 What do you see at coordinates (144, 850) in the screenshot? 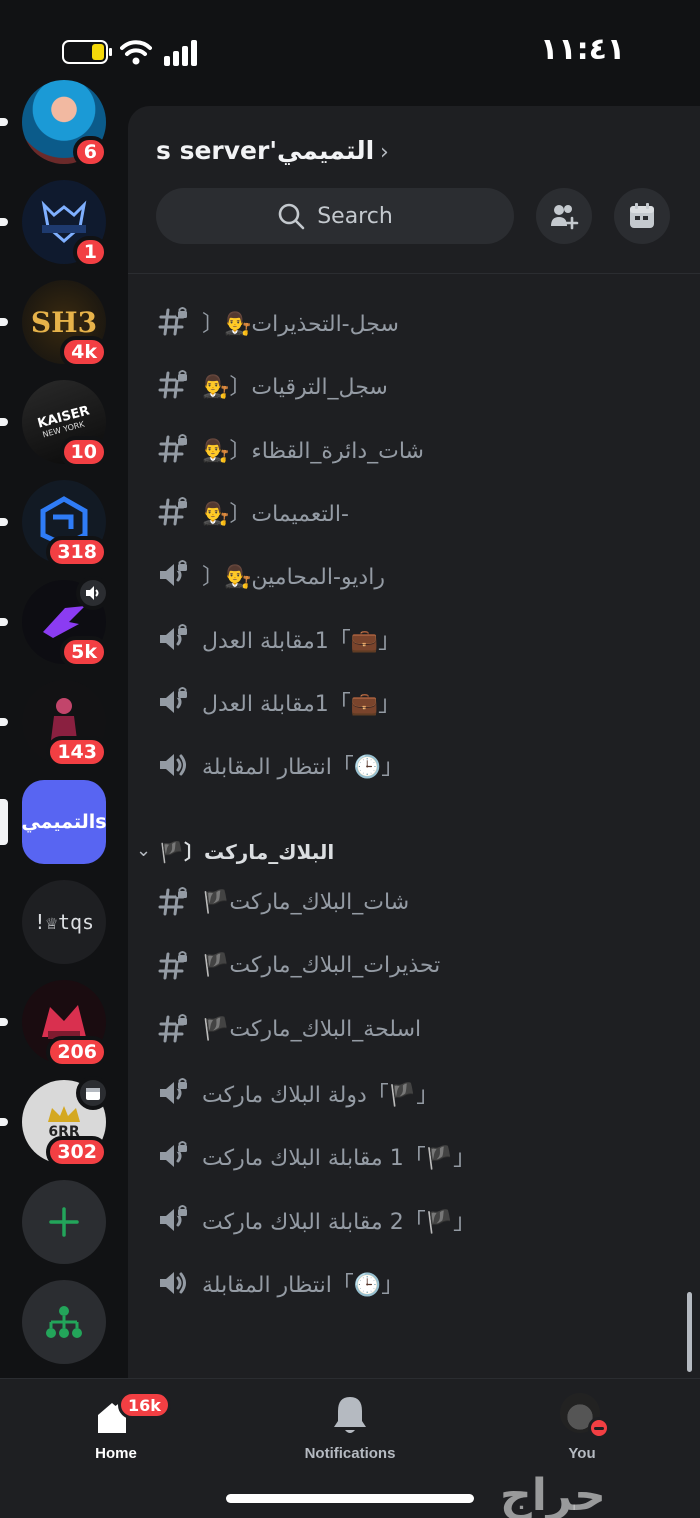
I see `chevron-down-icon: ⌄` at bounding box center [144, 850].